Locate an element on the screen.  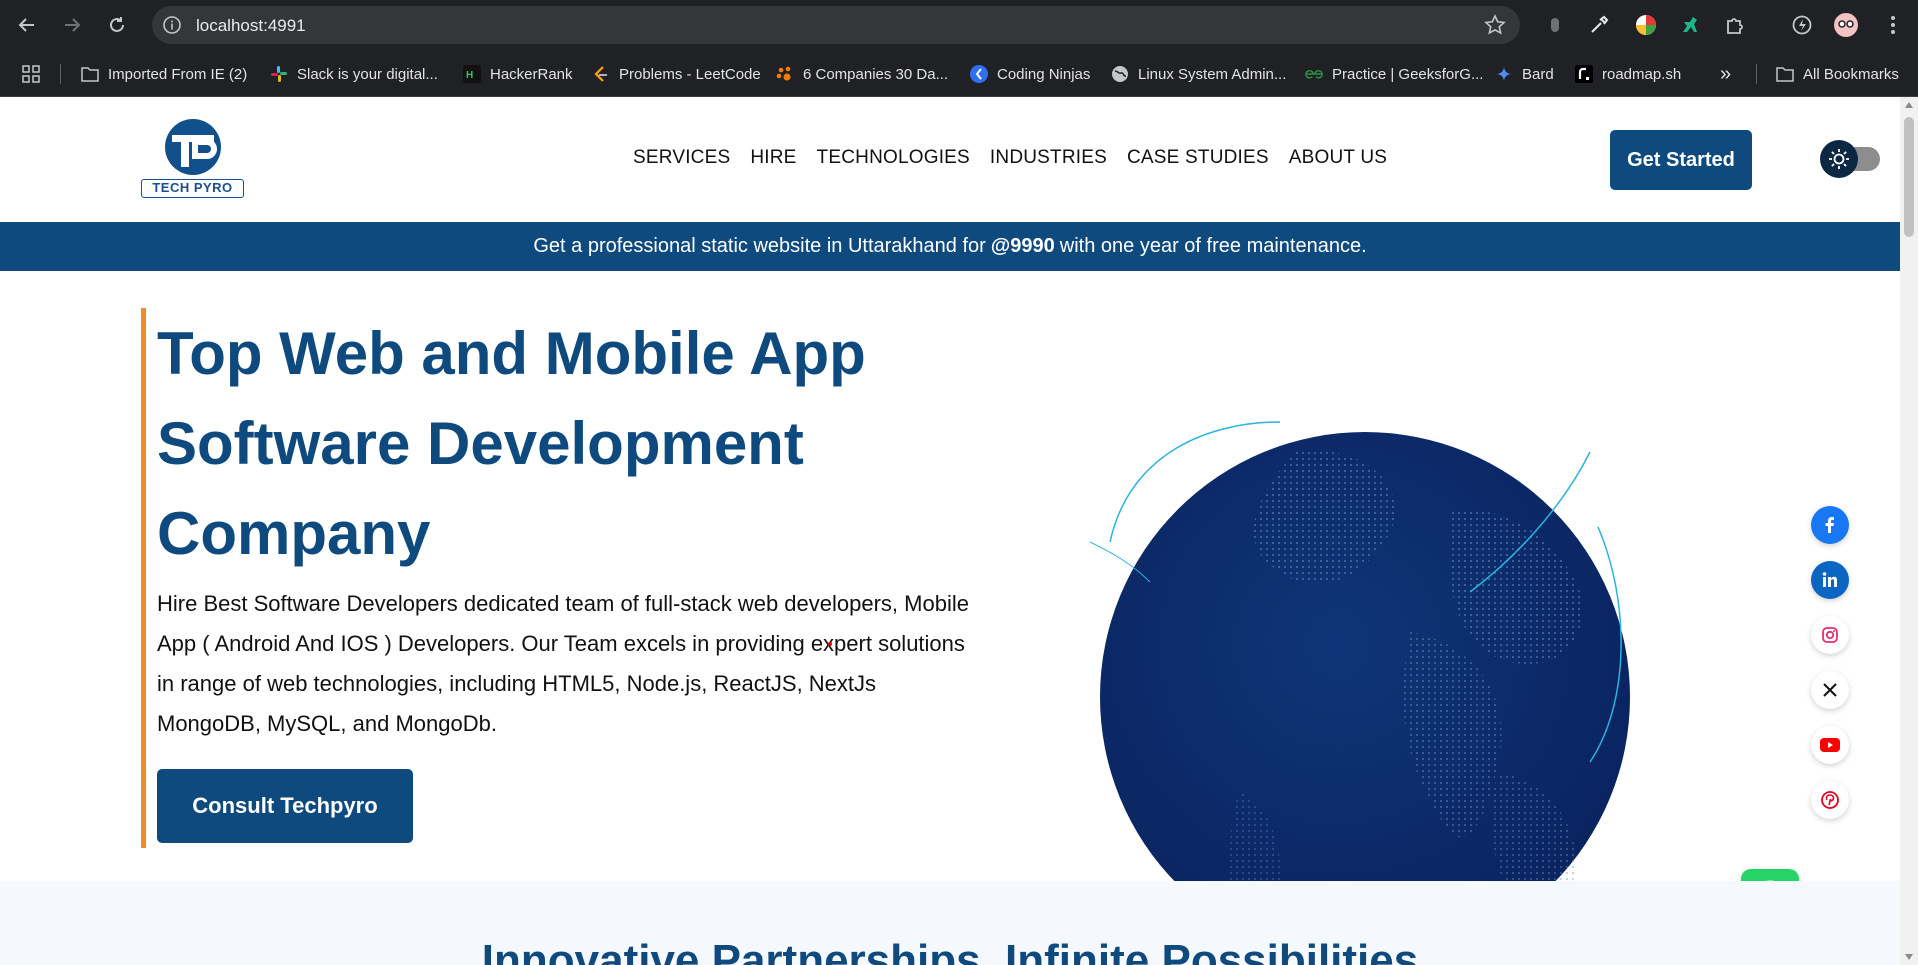
forward-arrow-icon is located at coordinates (73, 25).